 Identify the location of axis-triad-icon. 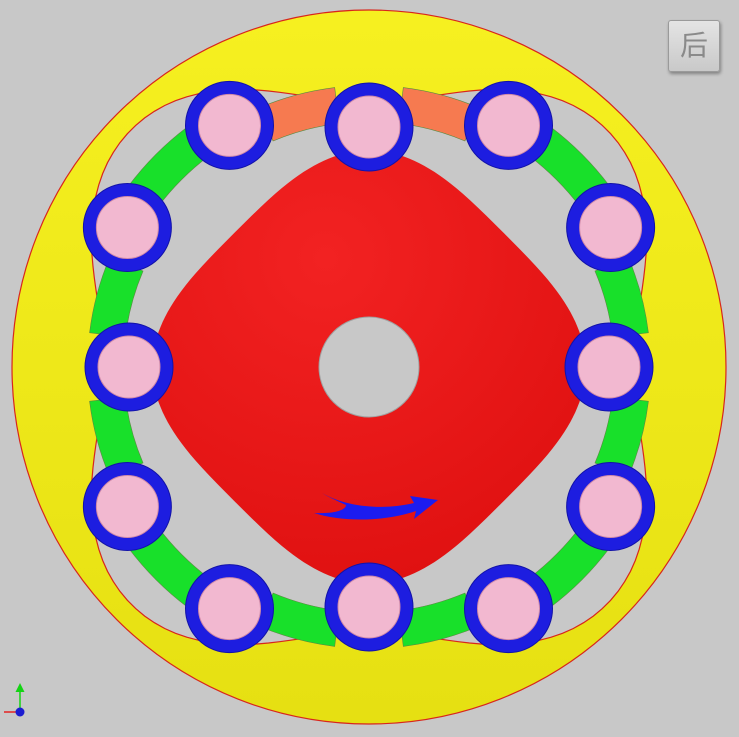
(14, 700).